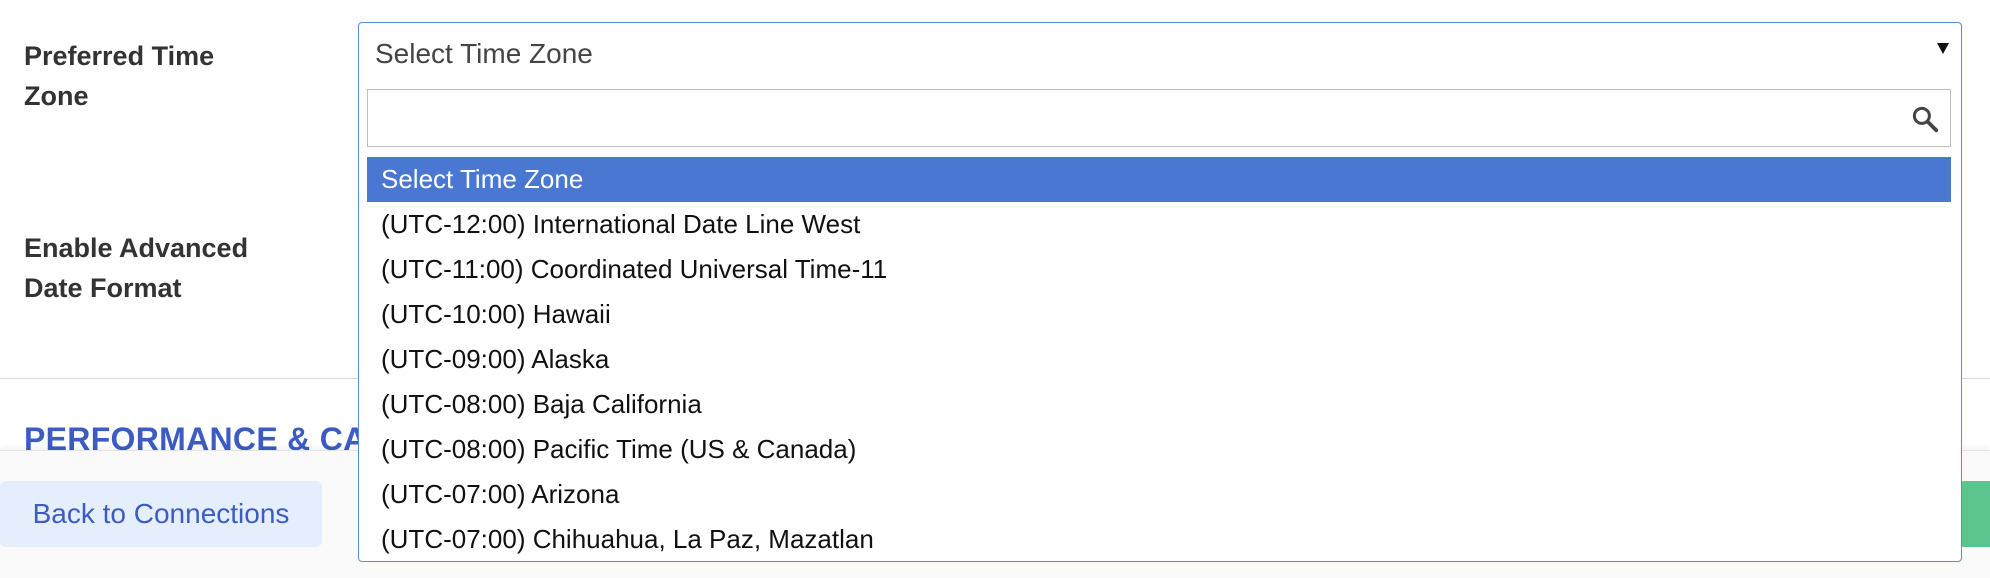 The image size is (1990, 578). Describe the element at coordinates (1133, 117) in the screenshot. I see `time-zone-search-input` at that location.